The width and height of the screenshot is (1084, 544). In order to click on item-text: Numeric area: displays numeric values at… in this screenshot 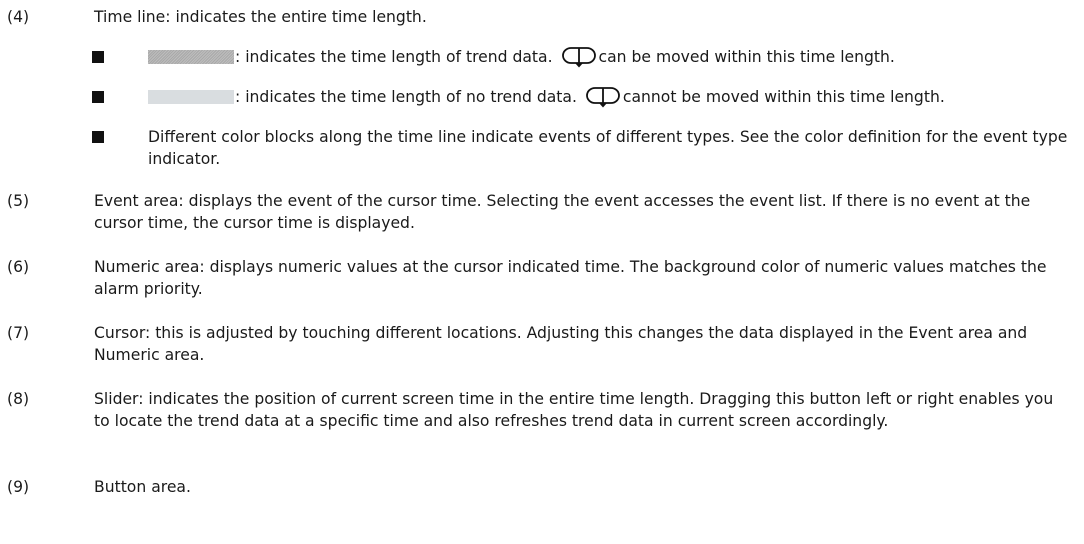, I will do `click(570, 278)`.